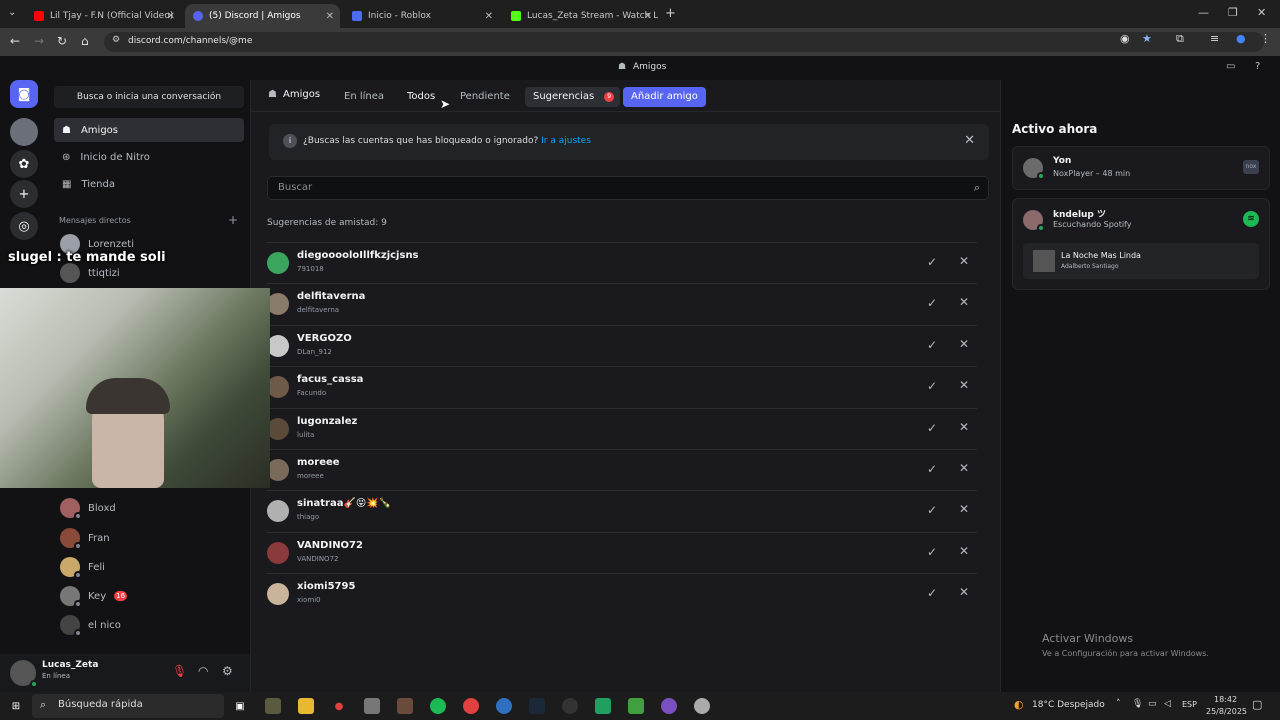 The width and height of the screenshot is (1280, 720). Describe the element at coordinates (1230, 66) in the screenshot. I see `inbox-icon: ▭` at that location.